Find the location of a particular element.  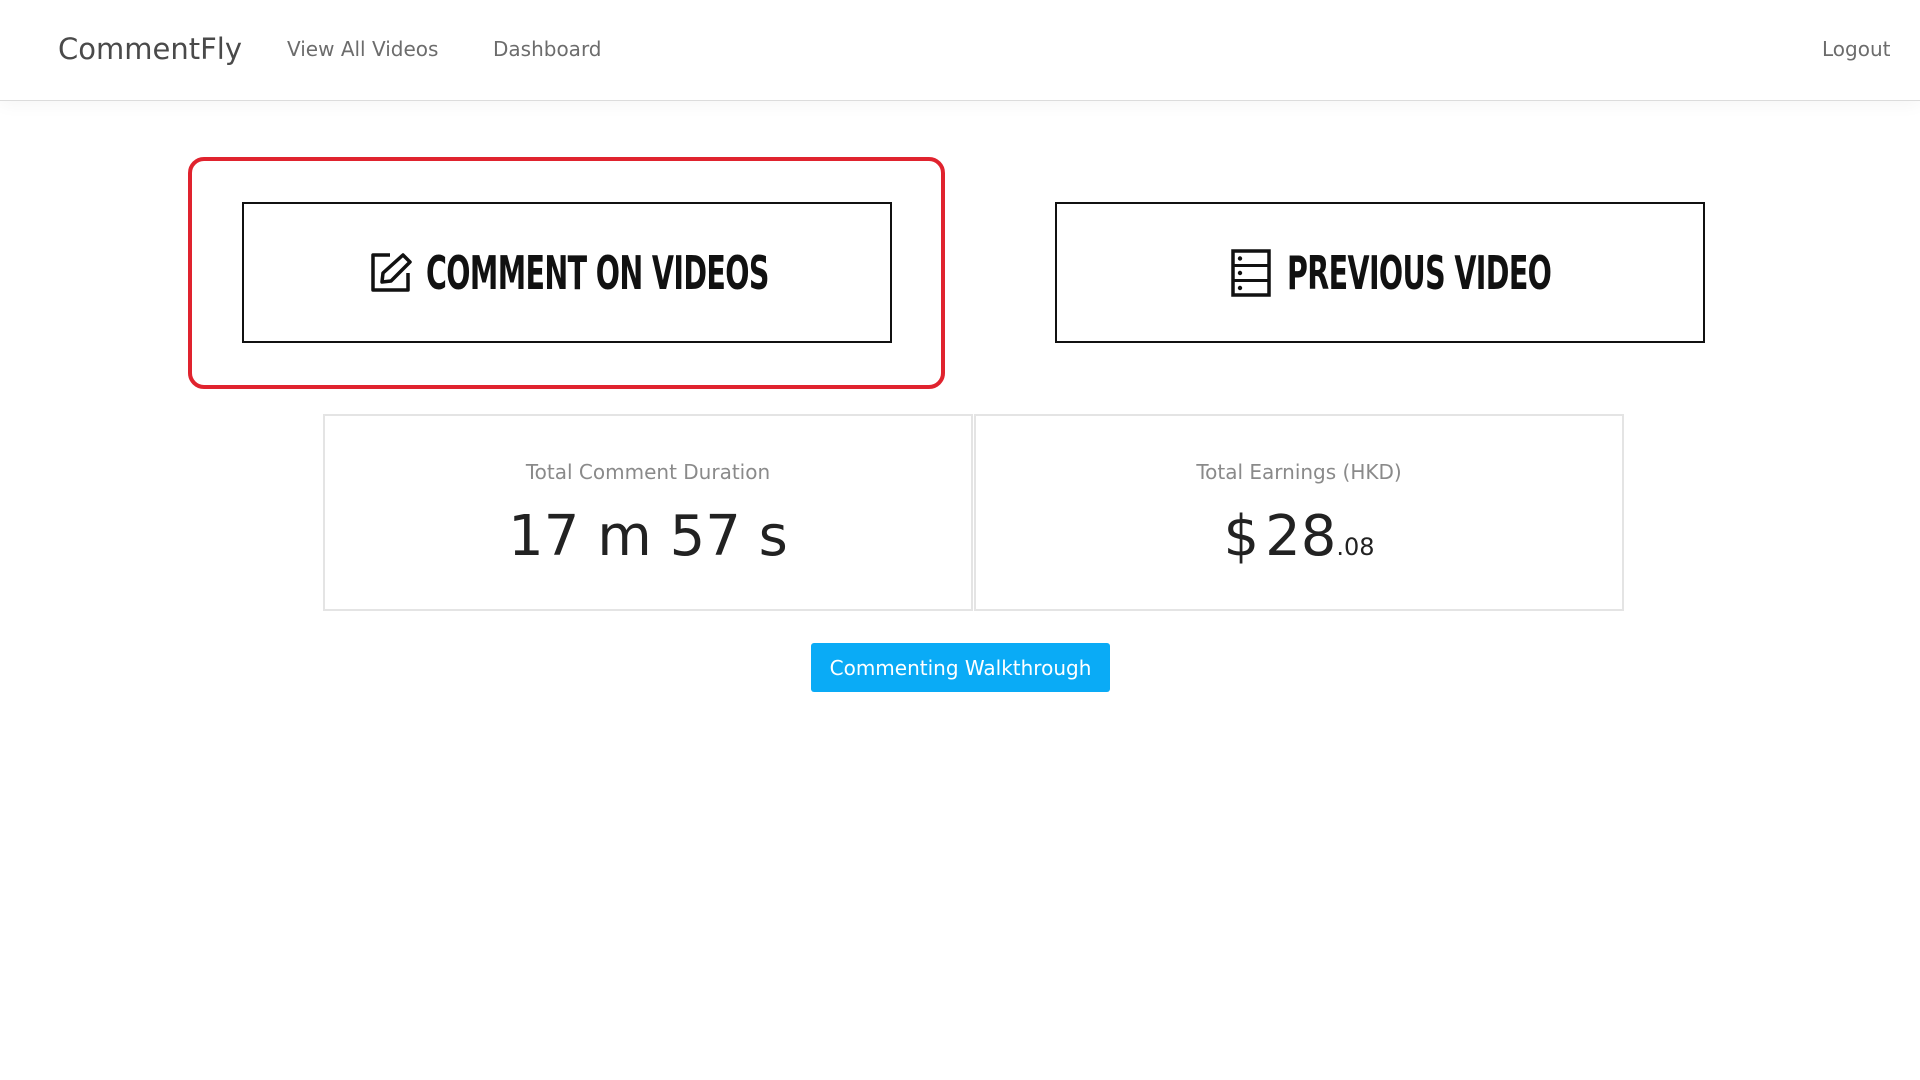

earnings-card: Total Earnings (HKD) $28.08 is located at coordinates (1299, 512).